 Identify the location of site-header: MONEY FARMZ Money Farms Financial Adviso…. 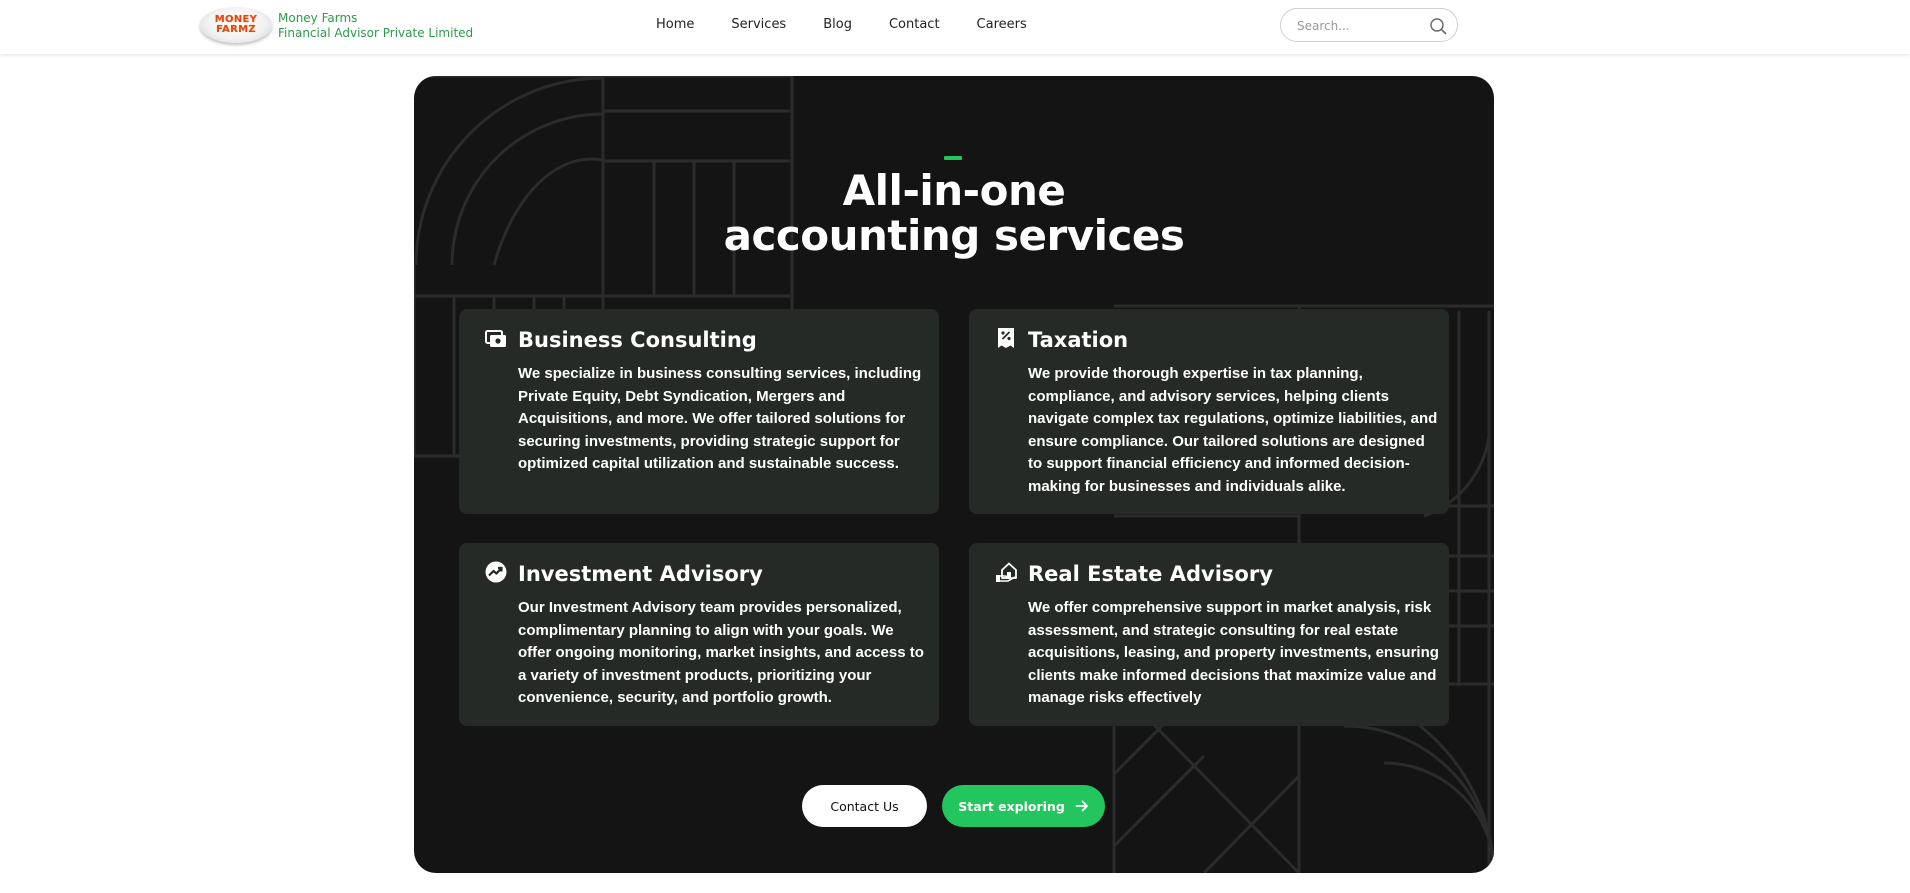
(955, 27).